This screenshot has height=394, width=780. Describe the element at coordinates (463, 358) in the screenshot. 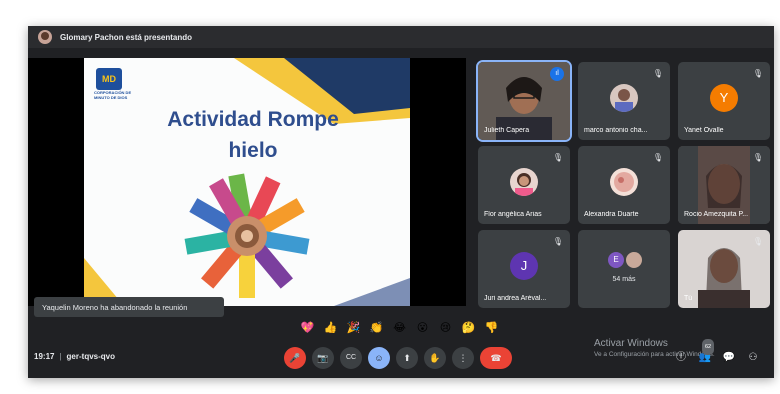

I see `more-options-button: ⋮` at that location.